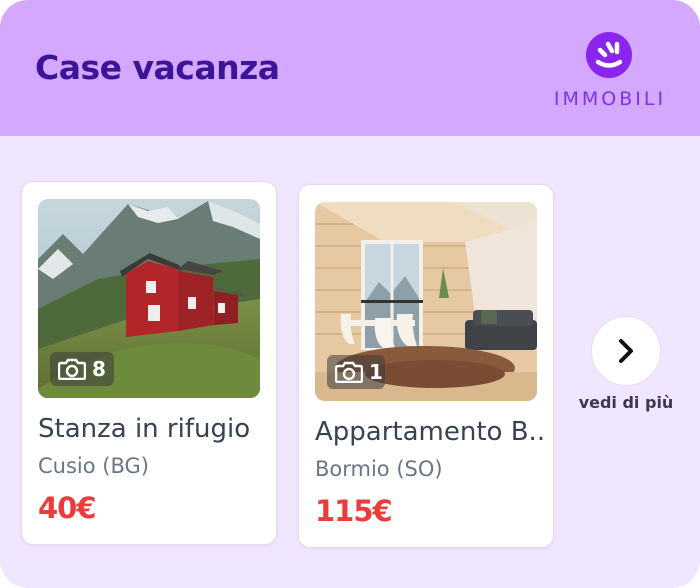 This screenshot has width=700, height=588. What do you see at coordinates (426, 301) in the screenshot?
I see `listing-photo: 1` at bounding box center [426, 301].